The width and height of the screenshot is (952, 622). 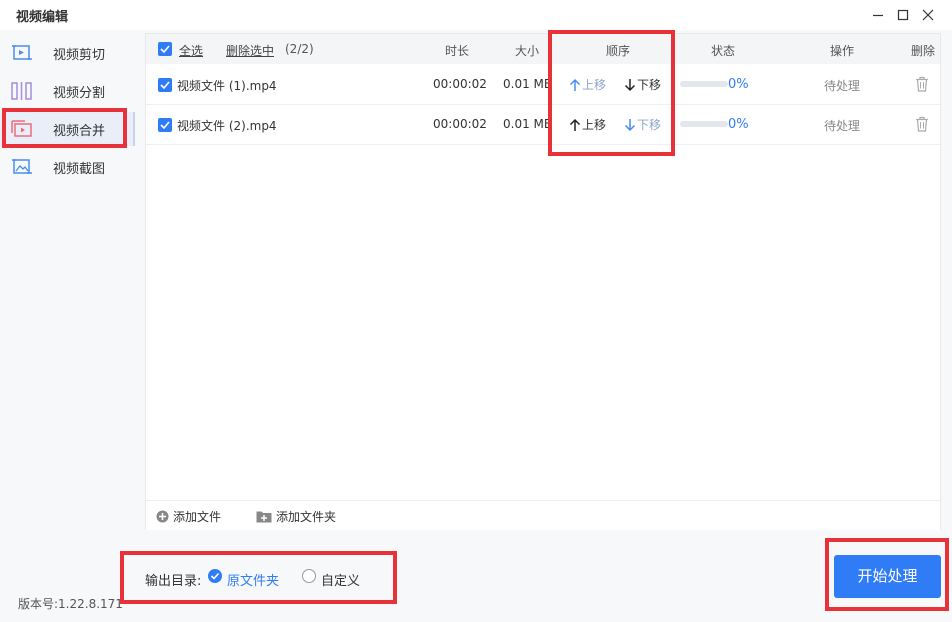 What do you see at coordinates (162, 516) in the screenshot?
I see `add-circle-icon` at bounding box center [162, 516].